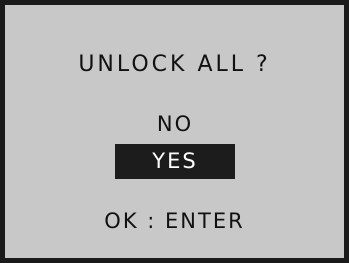 This screenshot has height=263, width=349. What do you see at coordinates (174, 221) in the screenshot?
I see `ok-enter-hint: OK : ENTER` at bounding box center [174, 221].